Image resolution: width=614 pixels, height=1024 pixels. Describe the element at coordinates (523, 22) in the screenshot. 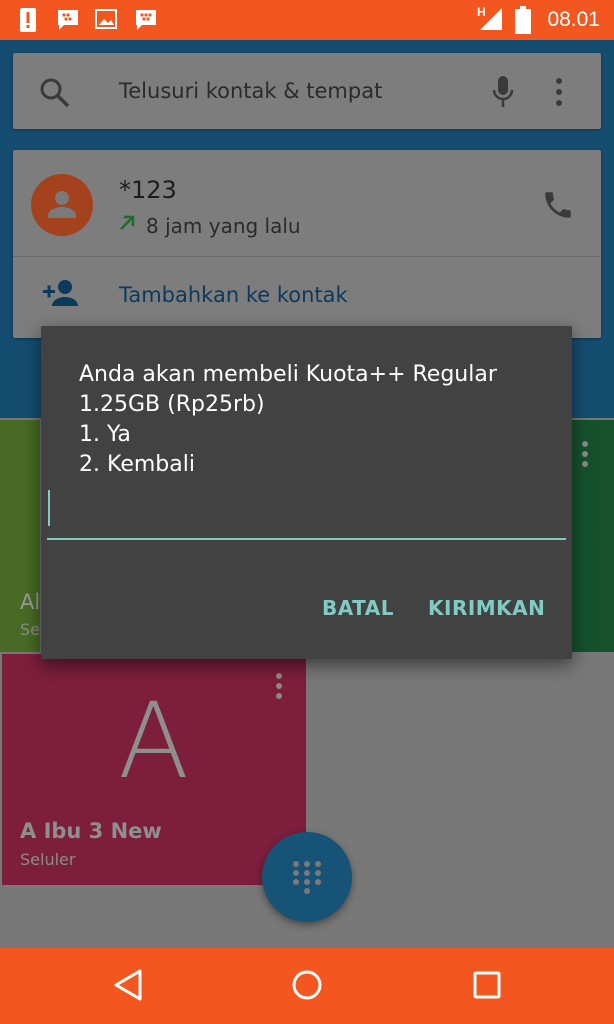

I see `battery-icon` at that location.